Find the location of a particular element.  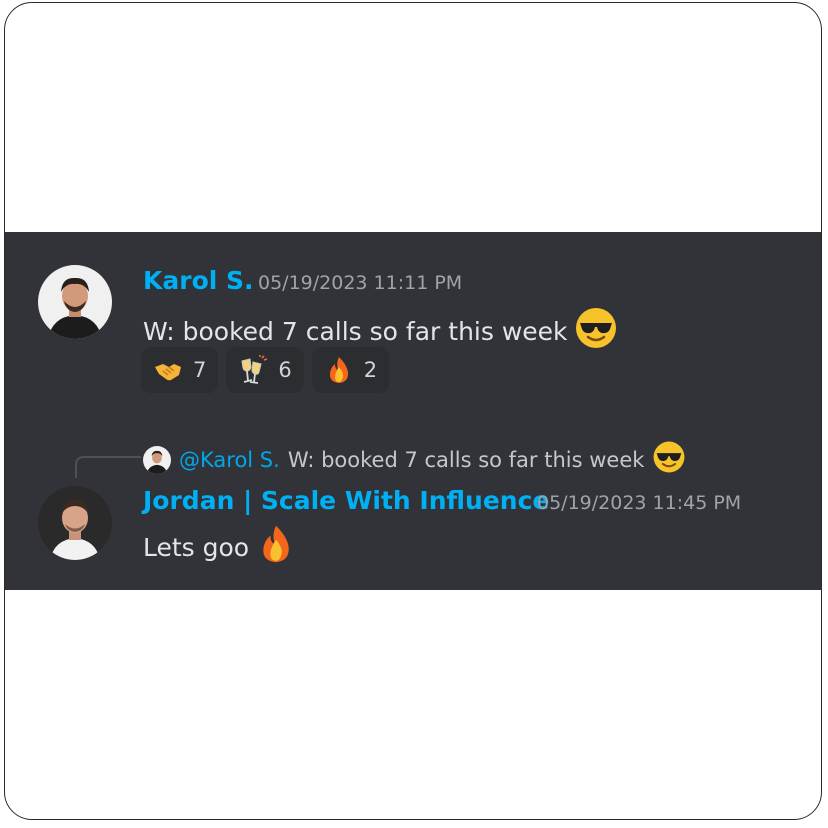

message-timestamp: 05/19/2023 11:11 PM is located at coordinates (360, 283).